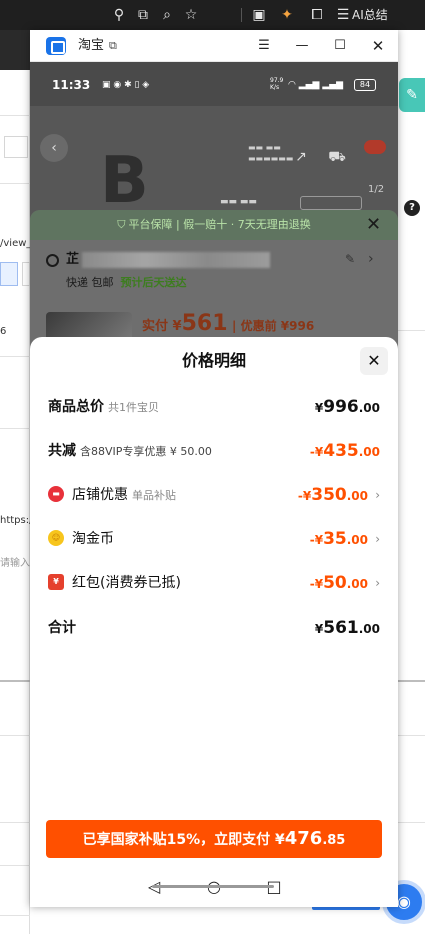 Image resolution: width=425 pixels, height=934 pixels. What do you see at coordinates (191, 15) in the screenshot?
I see `bookmark-star-icon: ☆` at bounding box center [191, 15].